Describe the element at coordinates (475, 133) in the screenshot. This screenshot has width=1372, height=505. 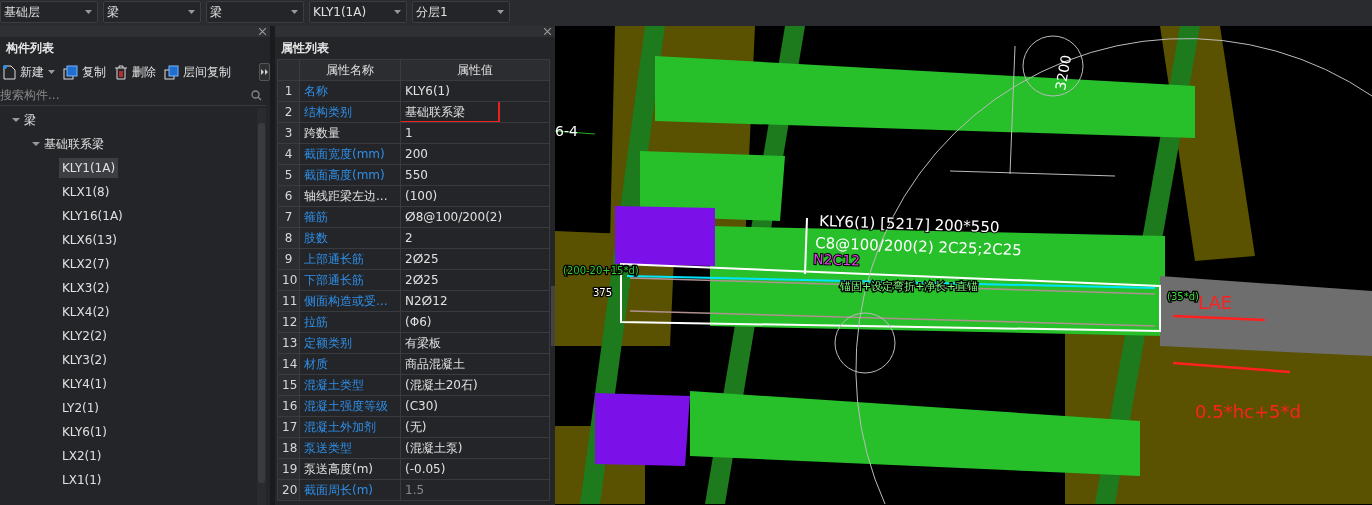
I see `property-value: 1` at that location.